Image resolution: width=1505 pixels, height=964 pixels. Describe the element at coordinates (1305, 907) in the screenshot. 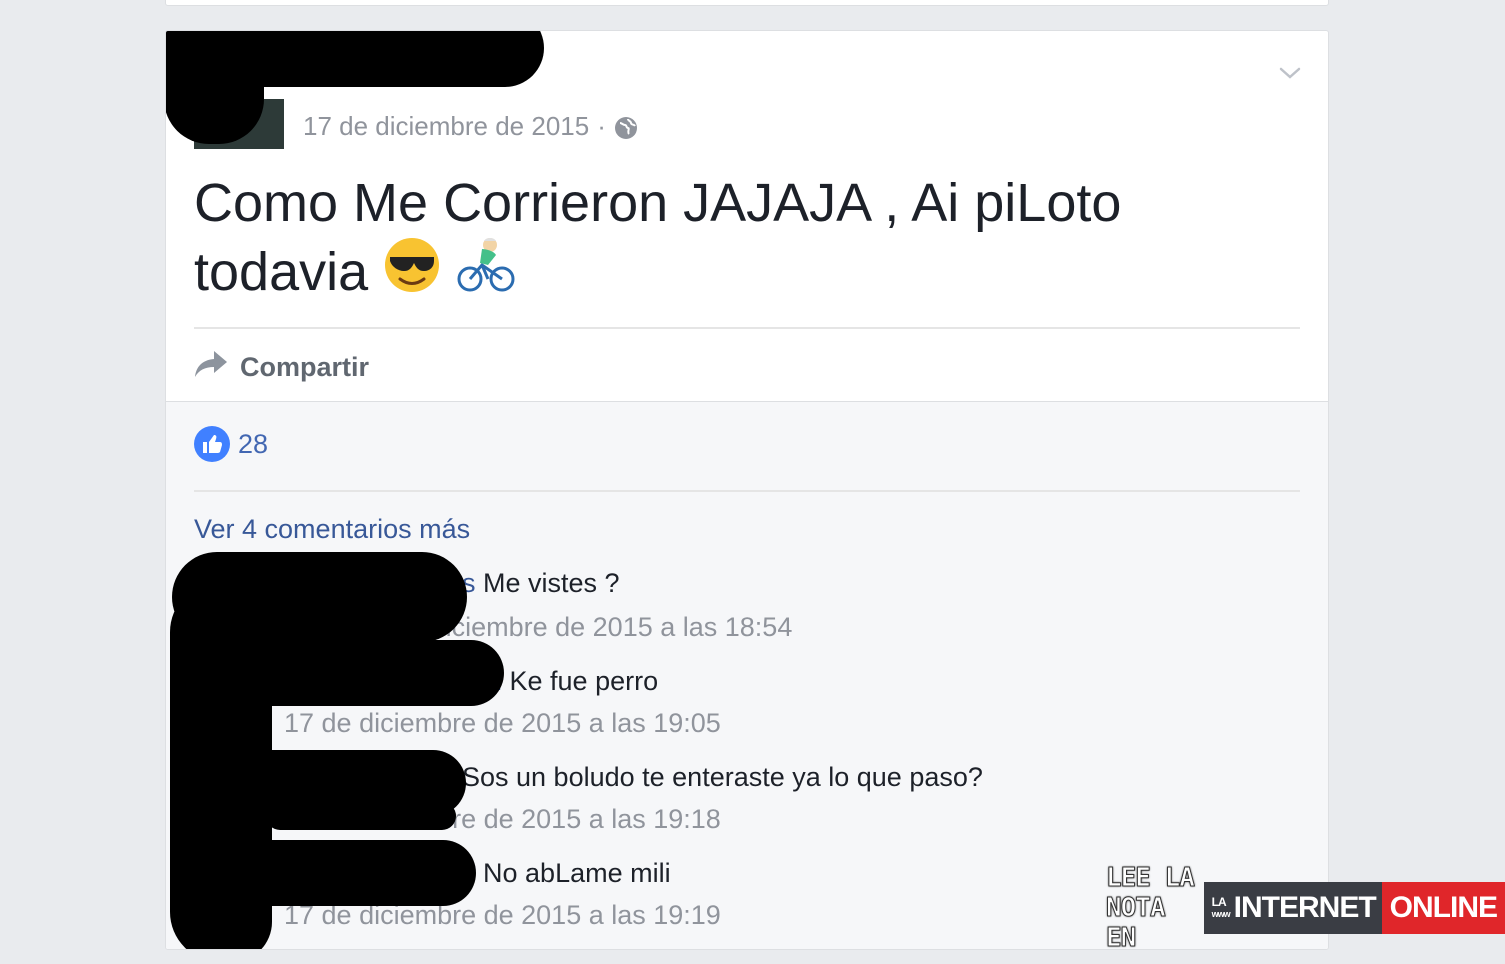

I see `watermark-brand-text: INTERNET` at that location.